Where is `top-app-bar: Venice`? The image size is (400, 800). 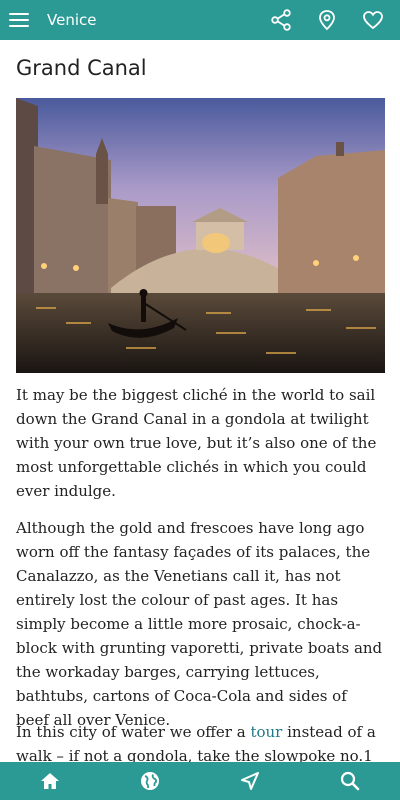
top-app-bar: Venice is located at coordinates (200, 20).